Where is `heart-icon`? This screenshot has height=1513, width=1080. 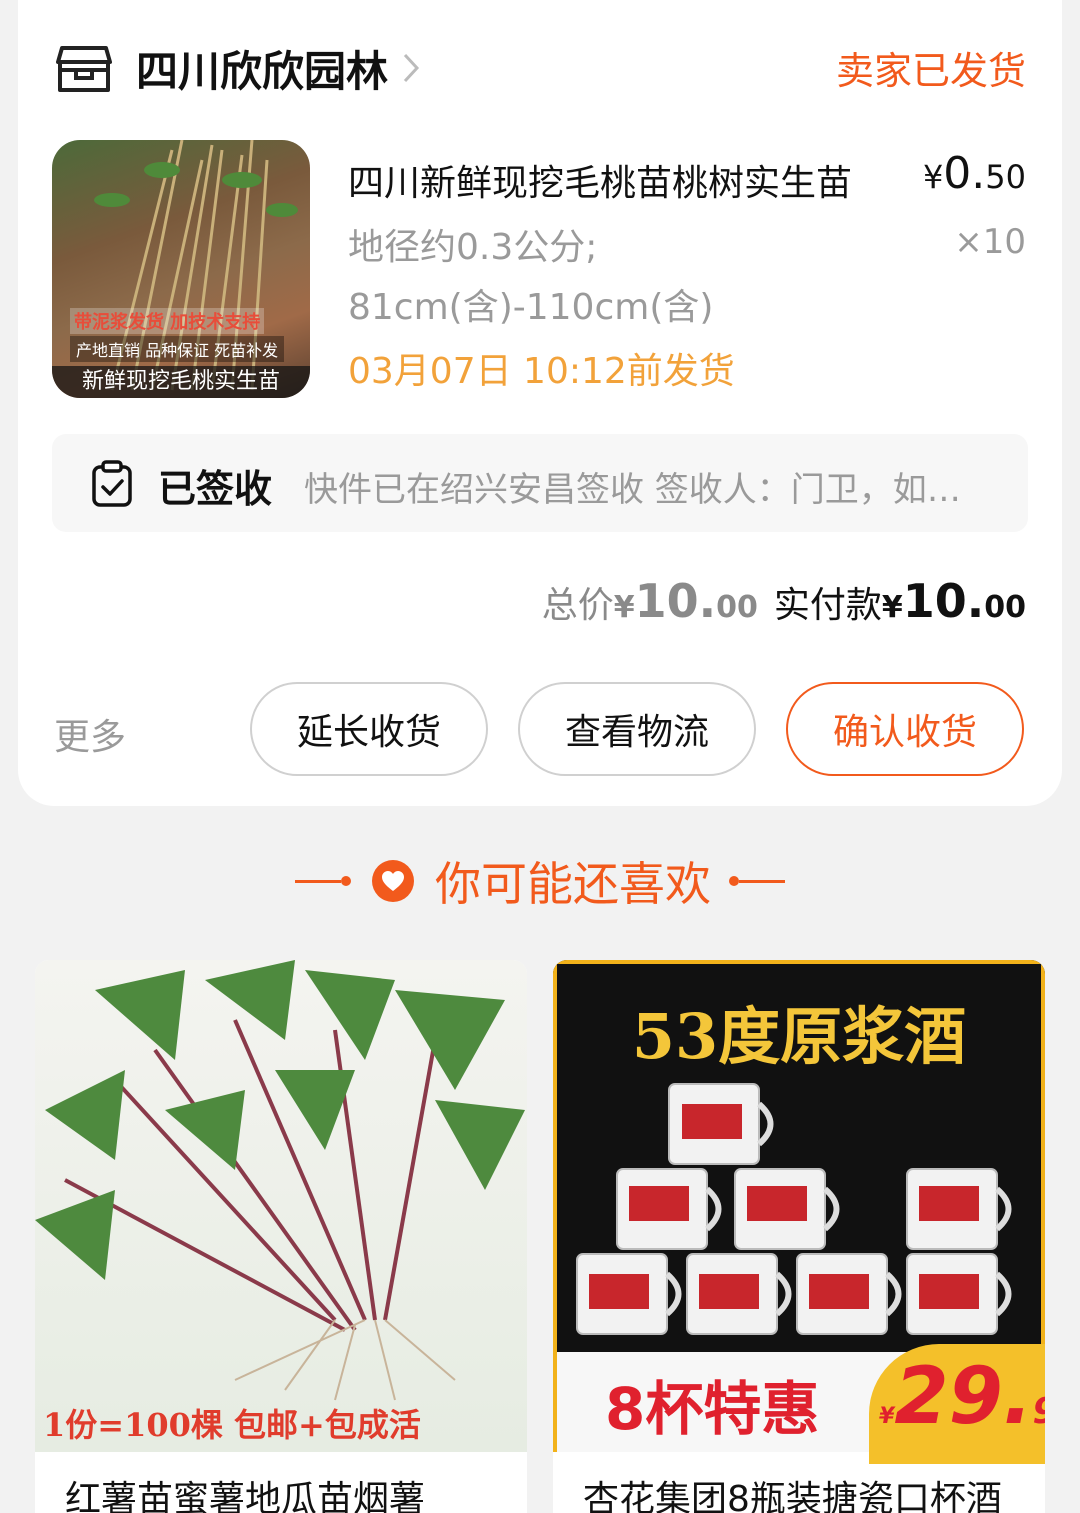 heart-icon is located at coordinates (393, 881).